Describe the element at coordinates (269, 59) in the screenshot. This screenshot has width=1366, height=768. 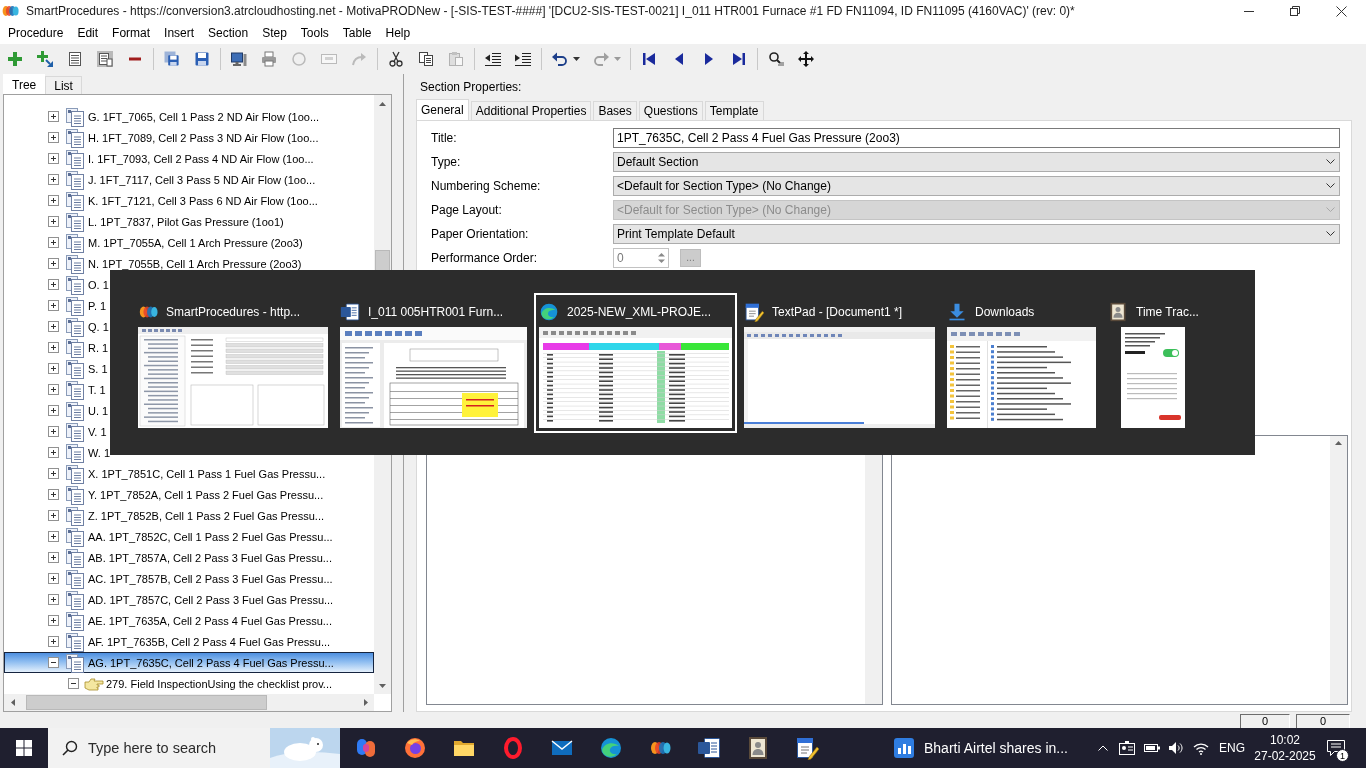
I see `printer-icon` at that location.